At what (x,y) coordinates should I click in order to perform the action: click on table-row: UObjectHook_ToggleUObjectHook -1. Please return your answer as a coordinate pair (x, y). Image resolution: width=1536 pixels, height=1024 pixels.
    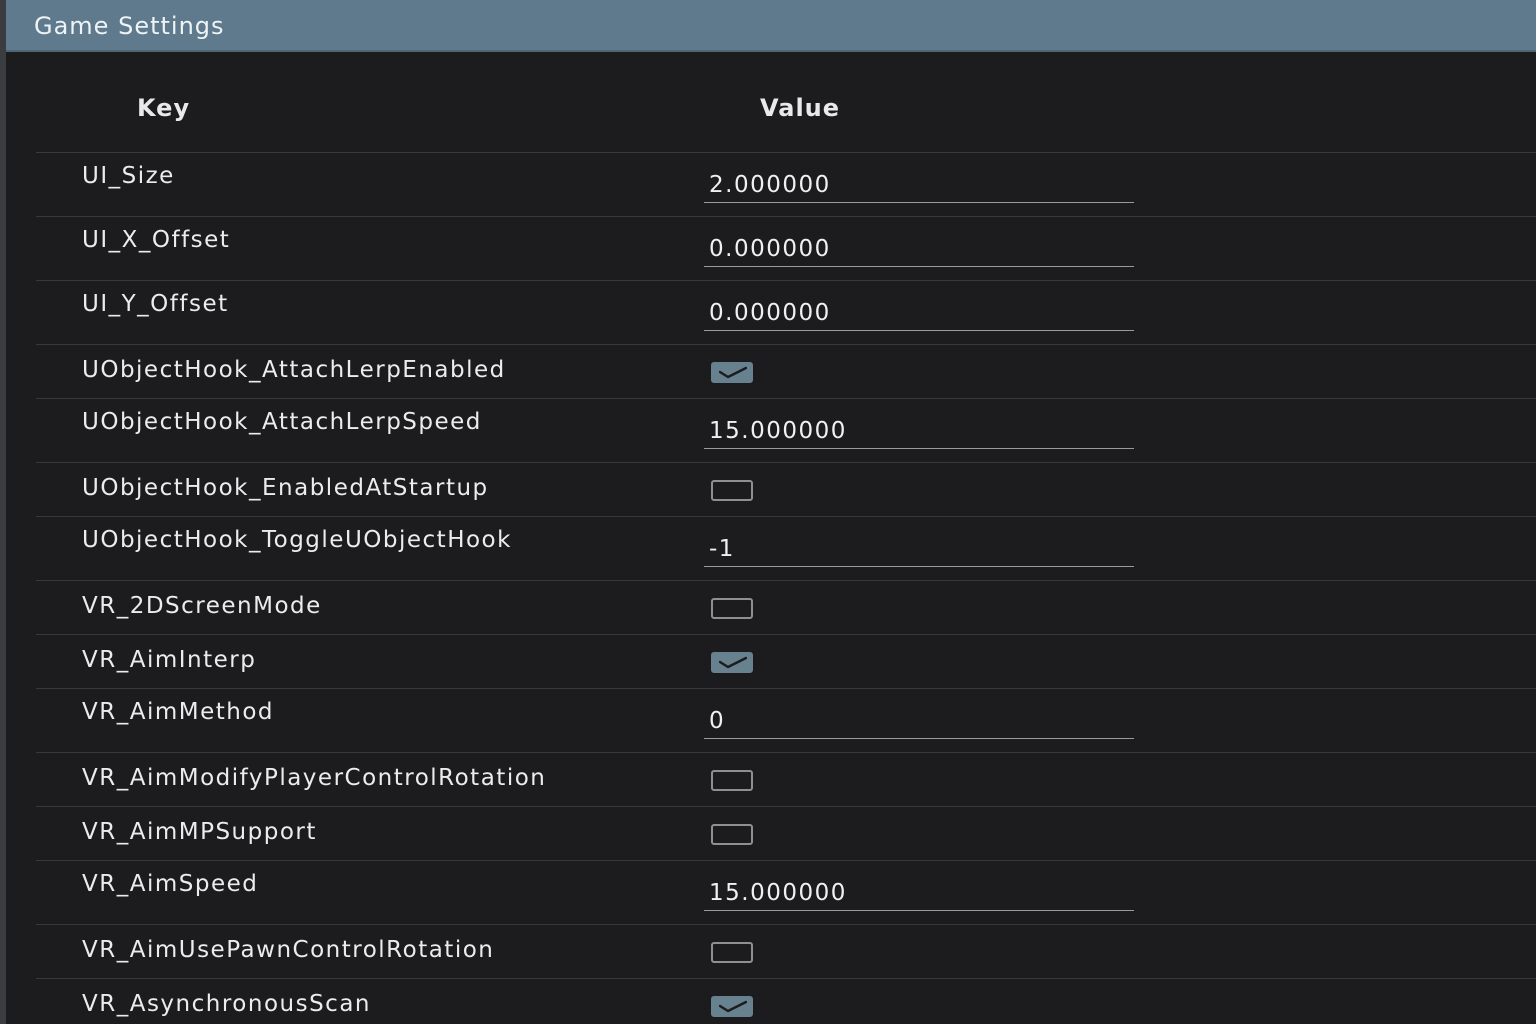
    Looking at the image, I should click on (786, 549).